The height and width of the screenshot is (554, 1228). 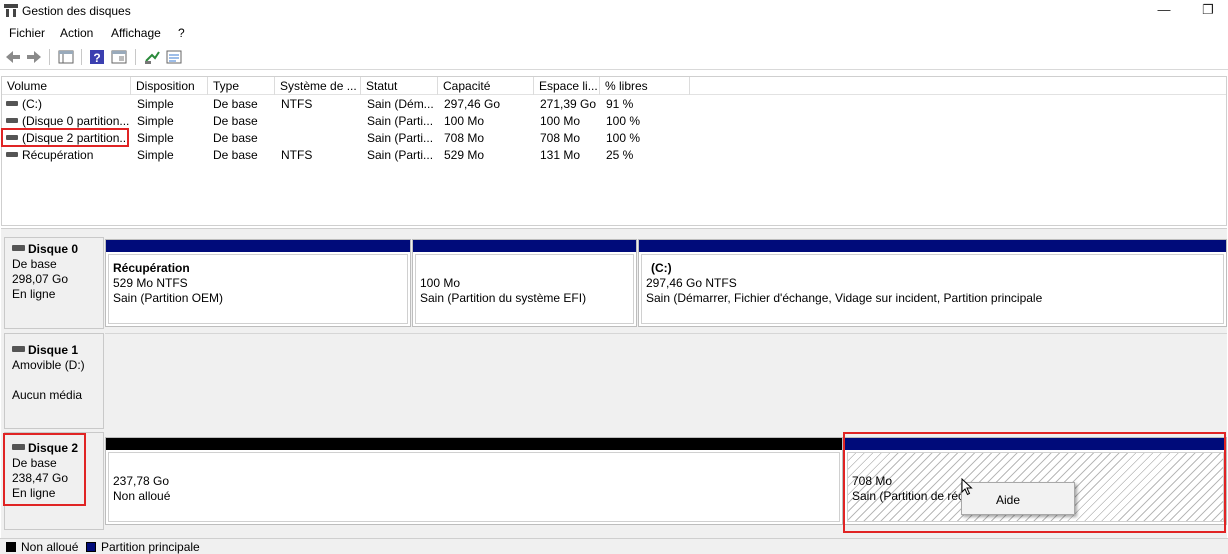 I want to click on mouse-cursor-icon, so click(x=967, y=487).